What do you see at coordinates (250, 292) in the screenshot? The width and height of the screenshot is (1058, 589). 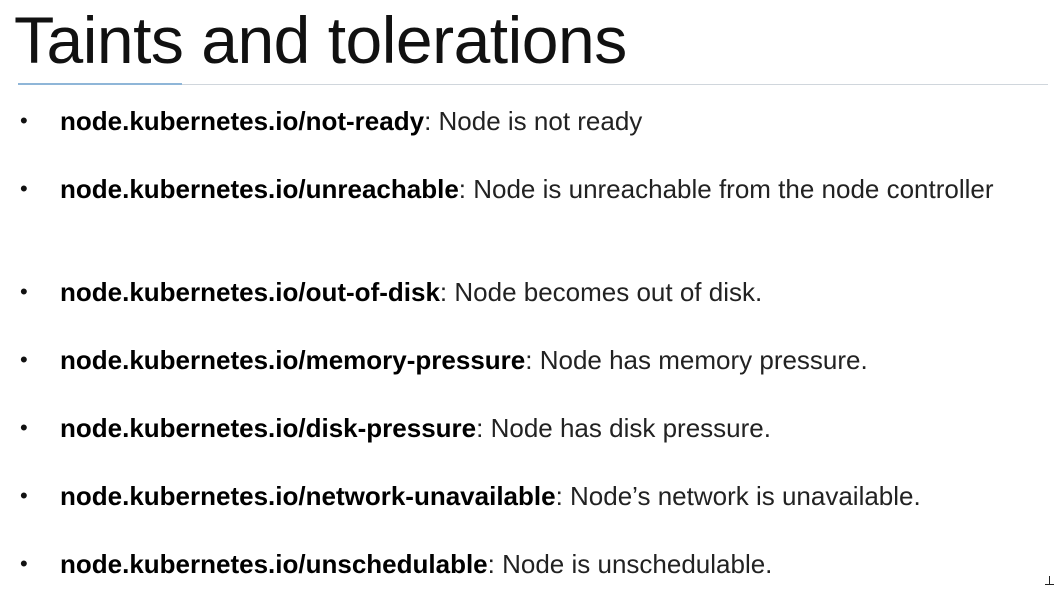 I see `taint-key: node.kubernetes.io/out-of-disk` at bounding box center [250, 292].